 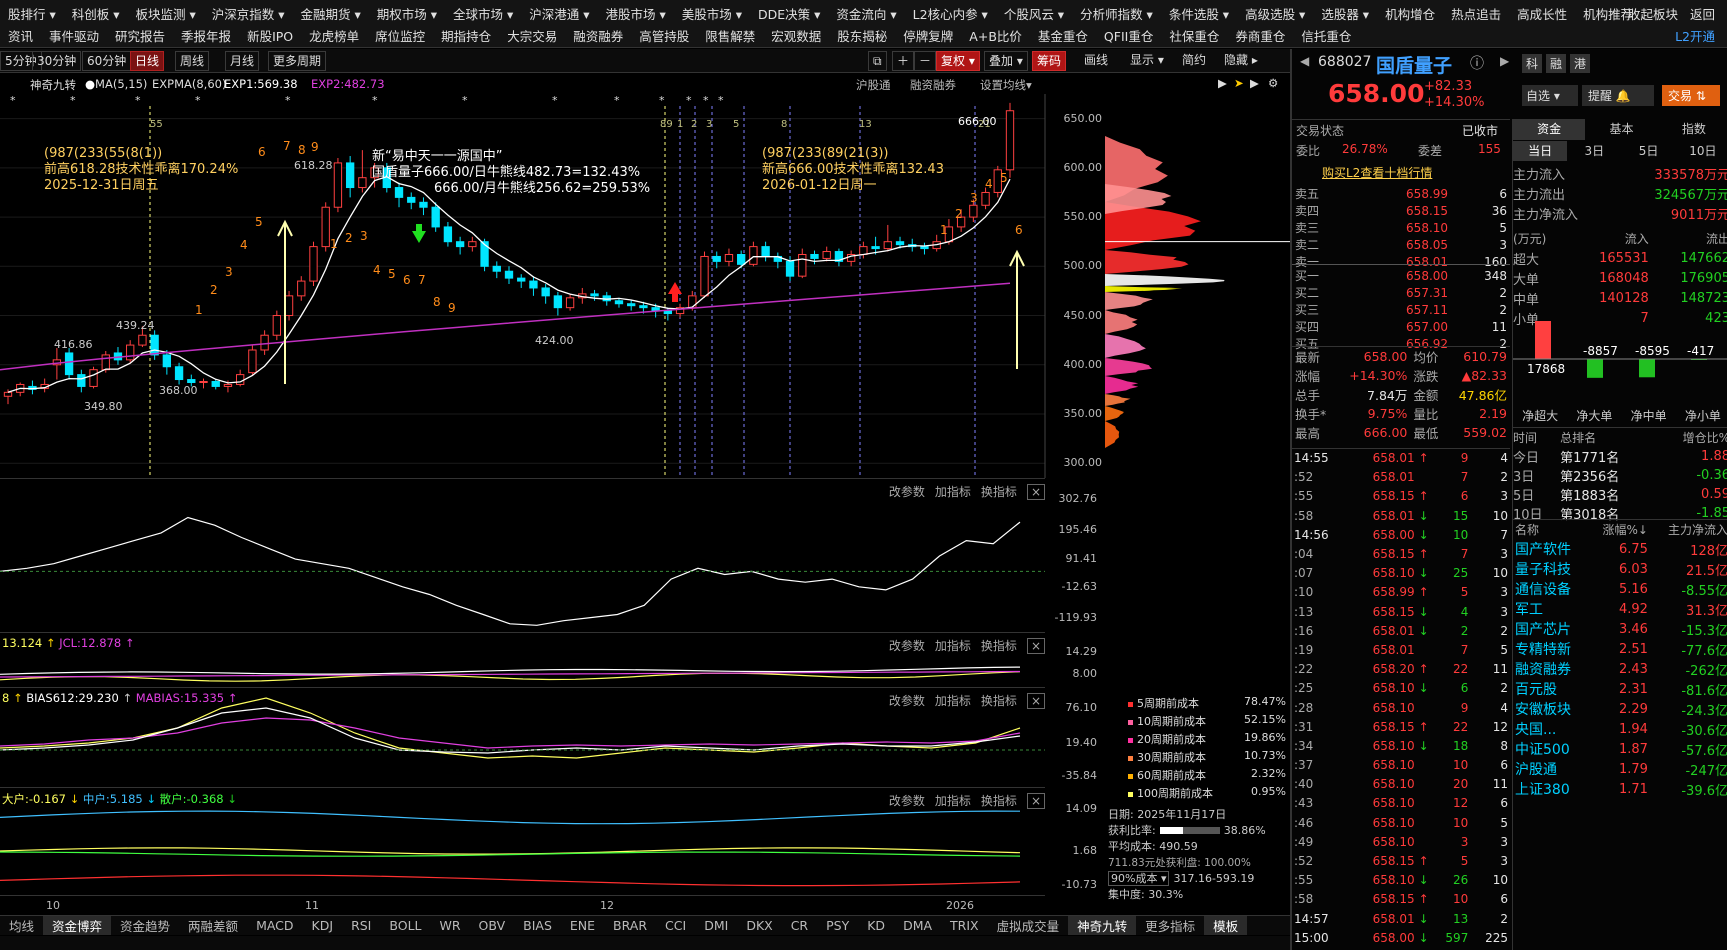 I want to click on tag-kechuang: 科, so click(x=1532, y=63).